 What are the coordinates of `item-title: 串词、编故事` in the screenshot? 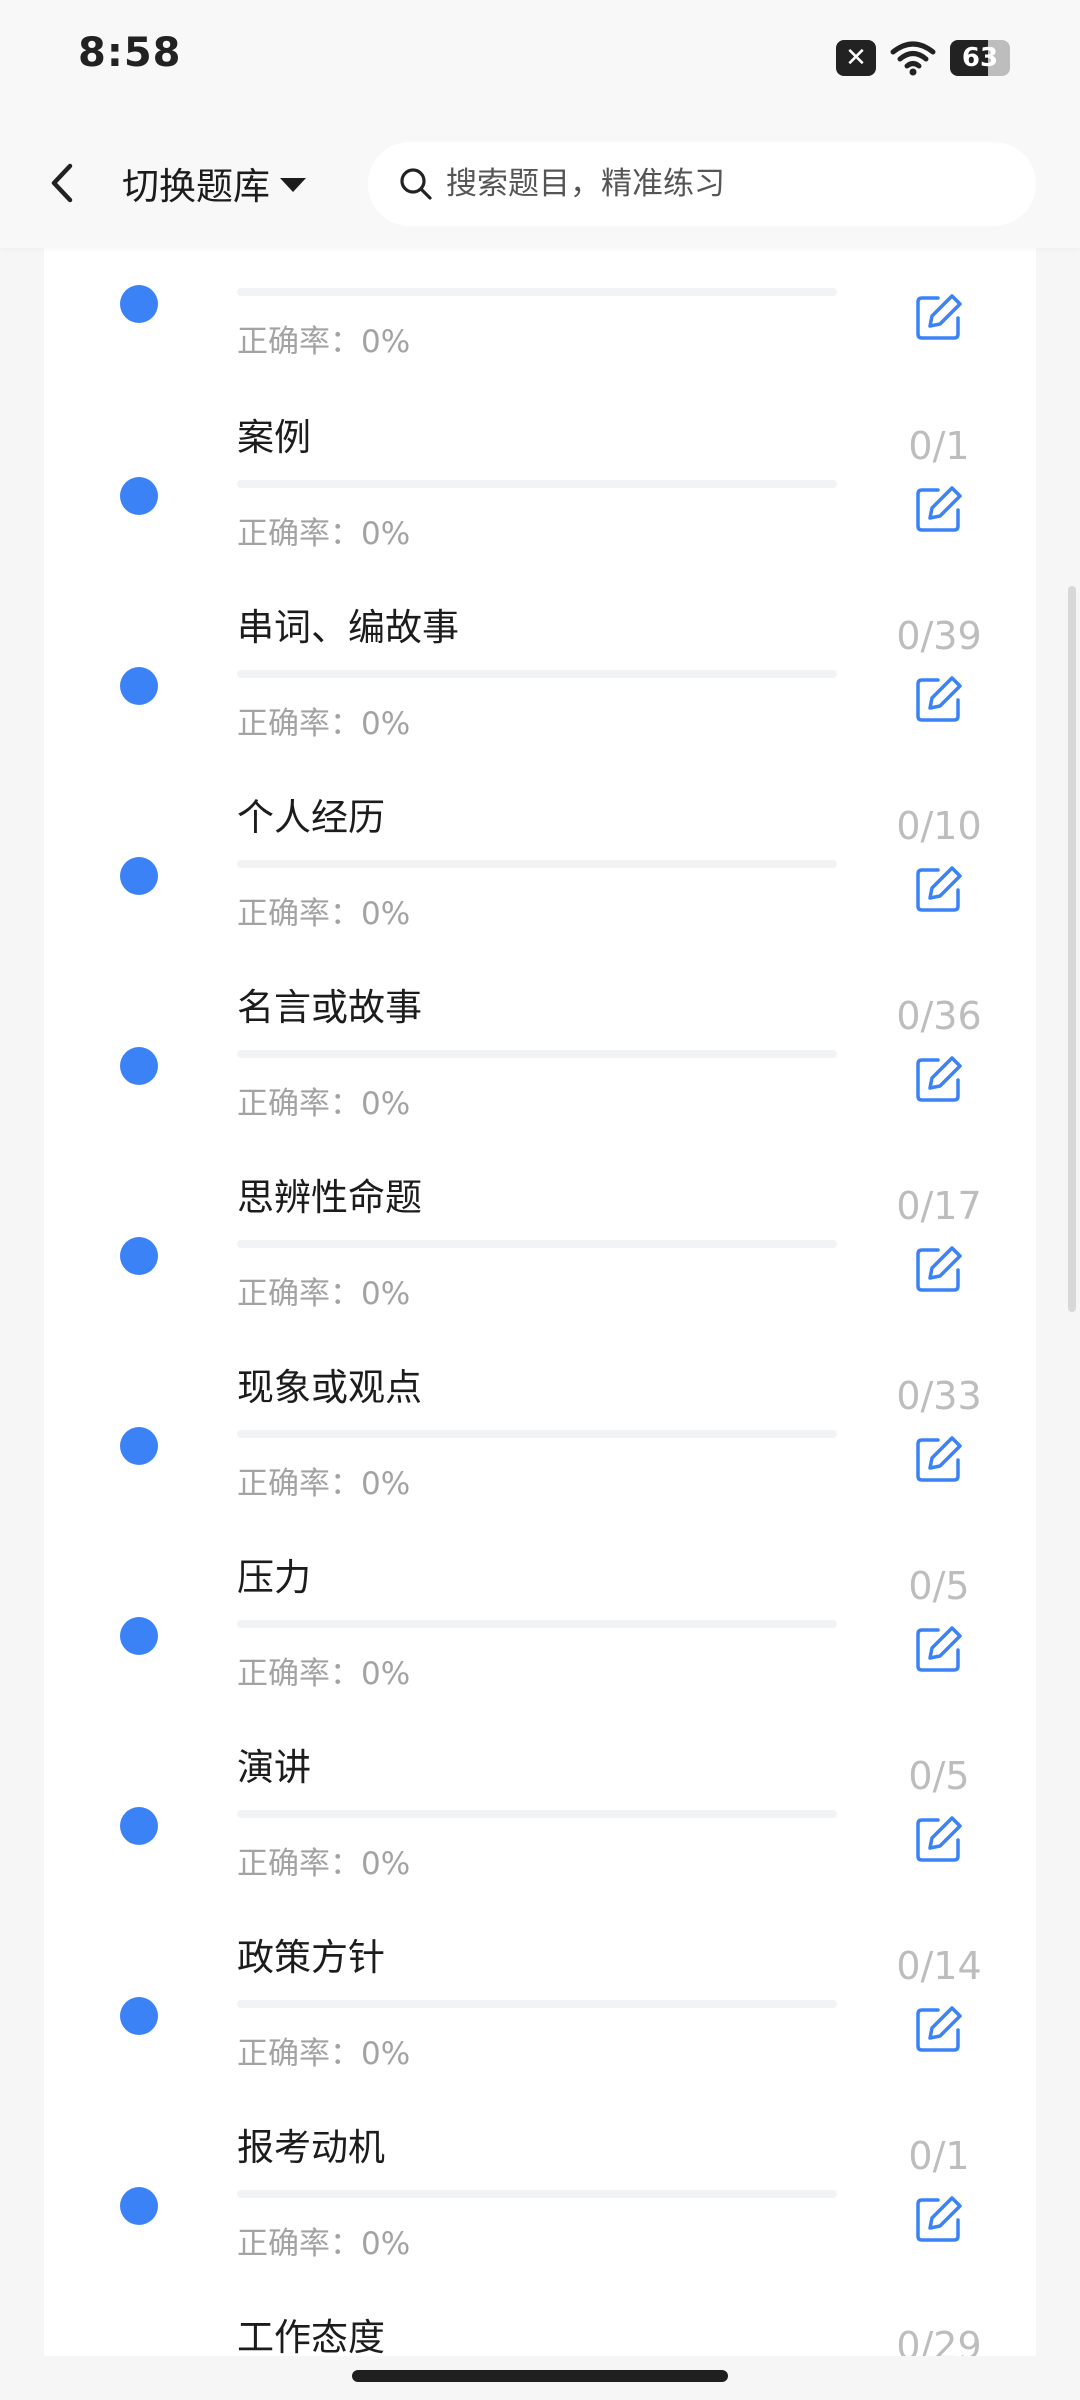 It's located at (348, 627).